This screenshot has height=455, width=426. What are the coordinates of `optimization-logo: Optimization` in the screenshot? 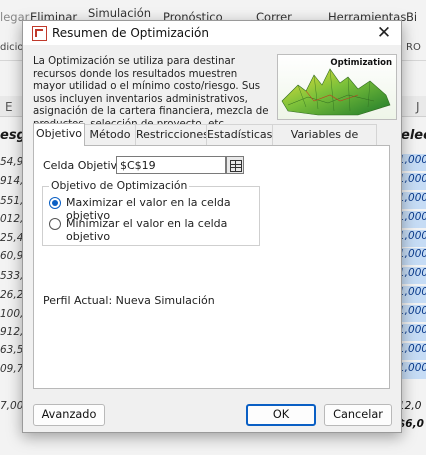 It's located at (337, 87).